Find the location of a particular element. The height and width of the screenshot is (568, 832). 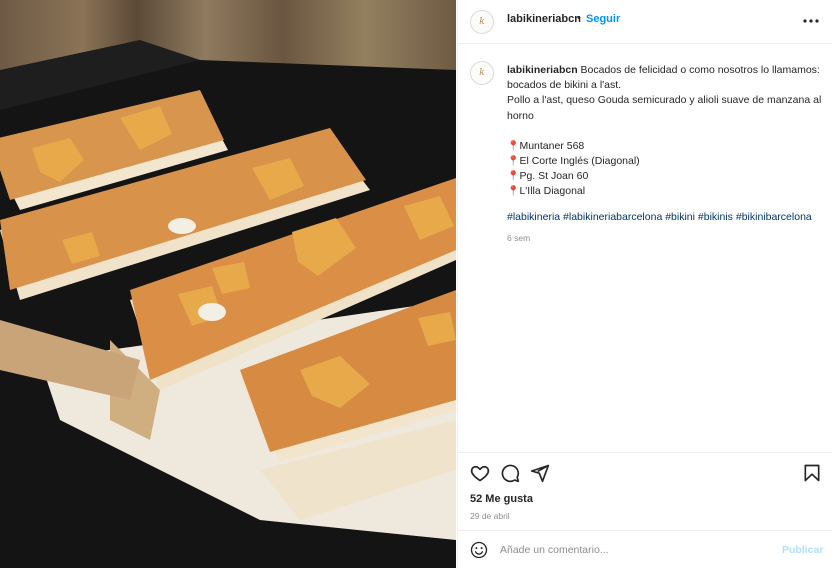

more-options-icon is located at coordinates (811, 21).